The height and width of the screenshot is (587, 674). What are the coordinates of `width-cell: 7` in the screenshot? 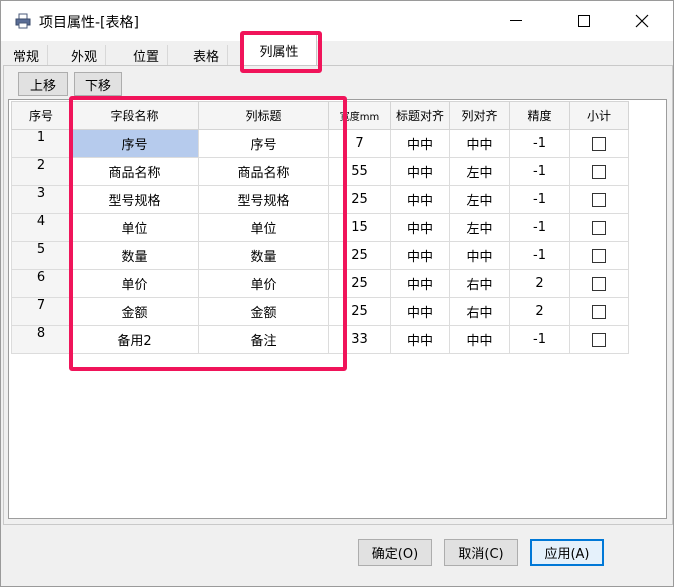 It's located at (359, 143).